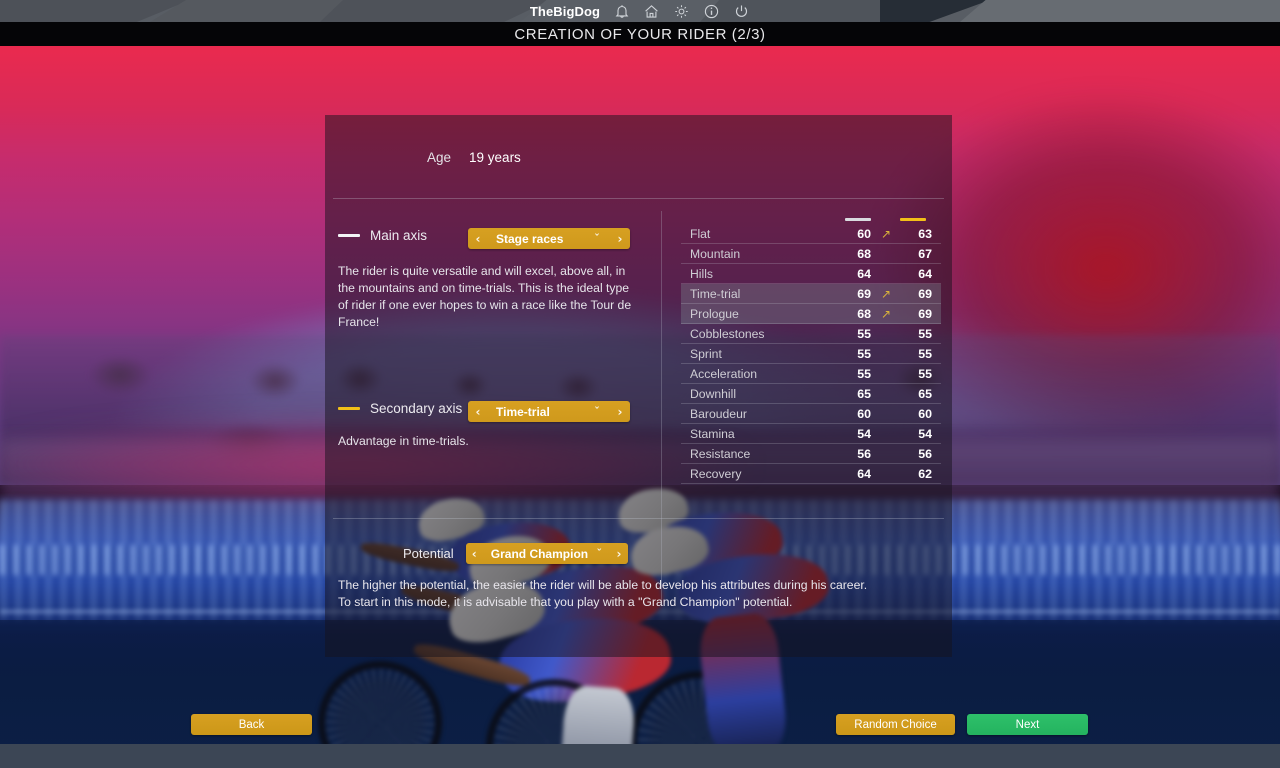 This screenshot has width=1280, height=768. What do you see at coordinates (251, 724) in the screenshot?
I see `back-button: Back` at bounding box center [251, 724].